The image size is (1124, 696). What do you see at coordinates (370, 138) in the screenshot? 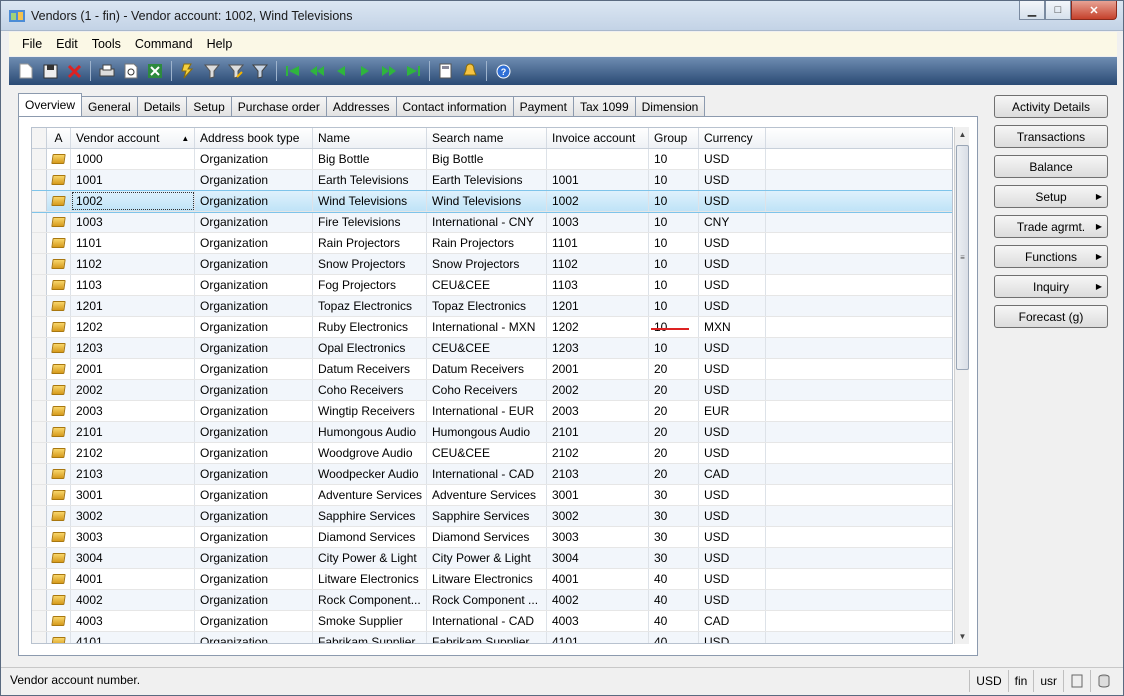
I see `column-header-name: Name` at bounding box center [370, 138].